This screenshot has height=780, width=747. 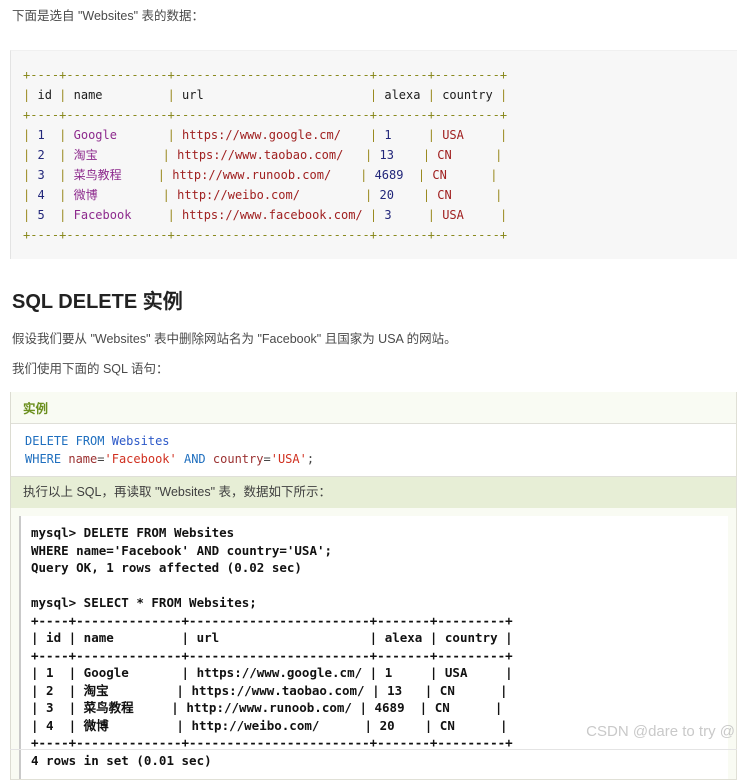 I want to click on sql-operator-equals-2: =, so click(x=267, y=459).